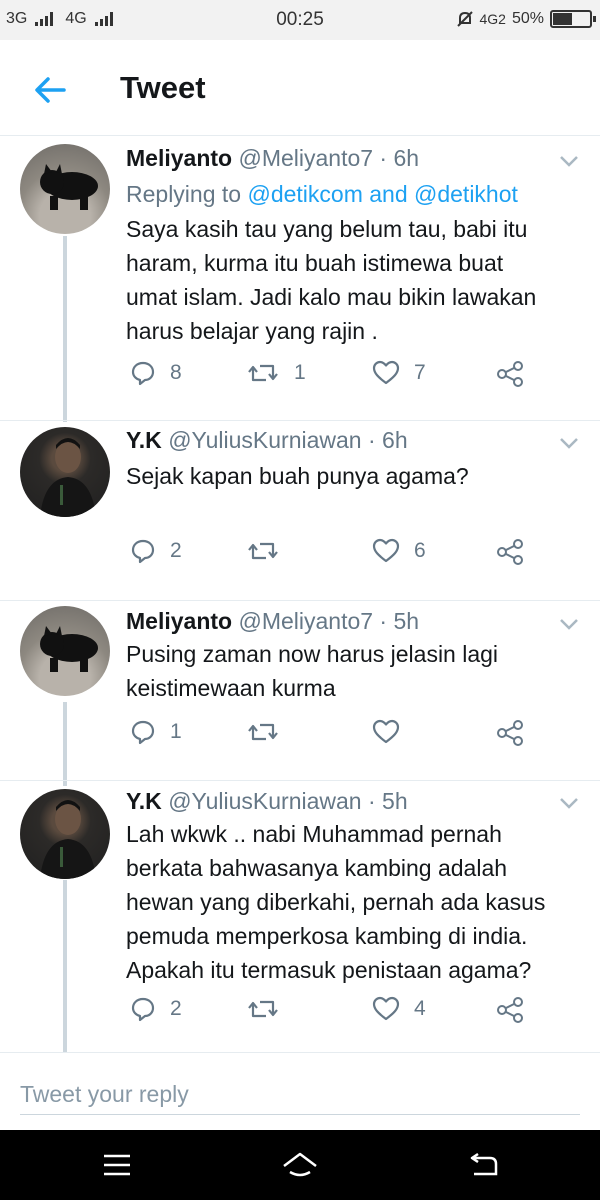 This screenshot has height=1200, width=600. Describe the element at coordinates (484, 1165) in the screenshot. I see `back-icon` at that location.